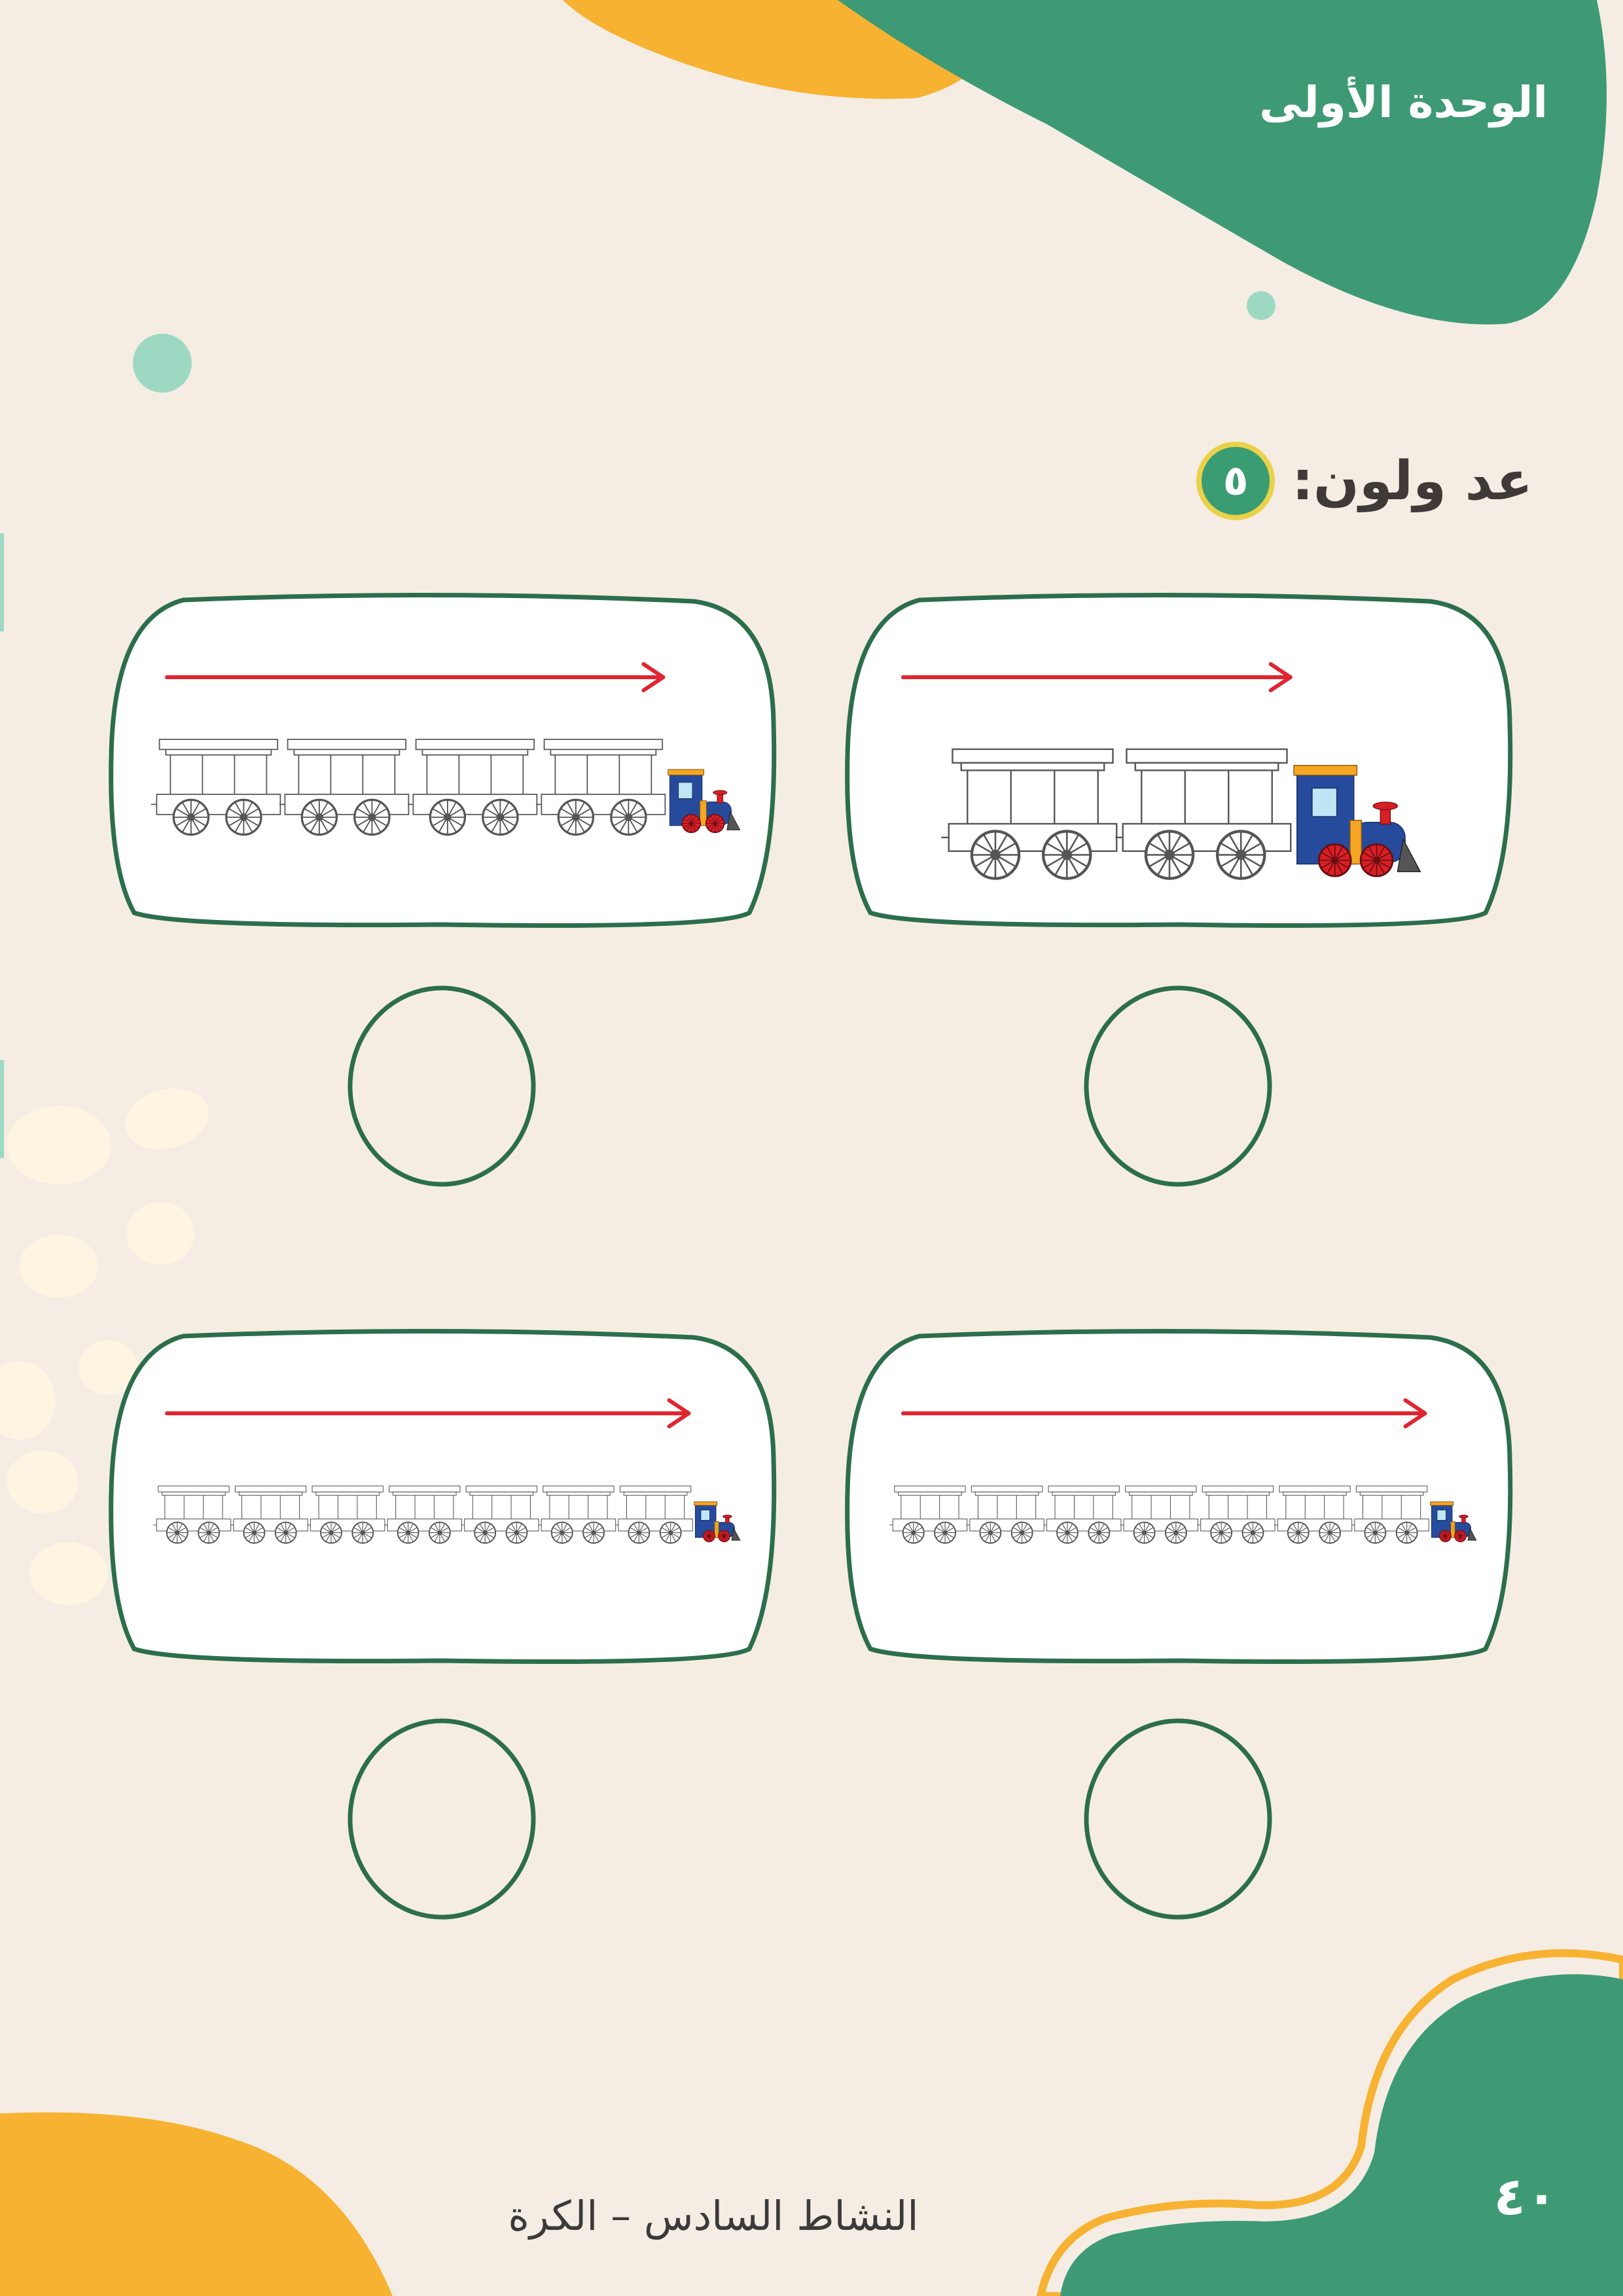  Describe the element at coordinates (1222, 162) in the screenshot. I see `top-green-blob` at that location.